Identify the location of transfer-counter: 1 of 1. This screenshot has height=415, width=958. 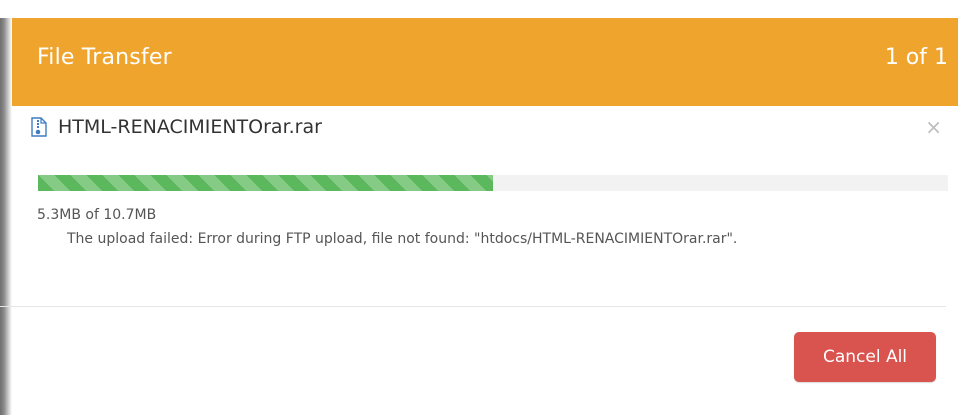
(916, 57).